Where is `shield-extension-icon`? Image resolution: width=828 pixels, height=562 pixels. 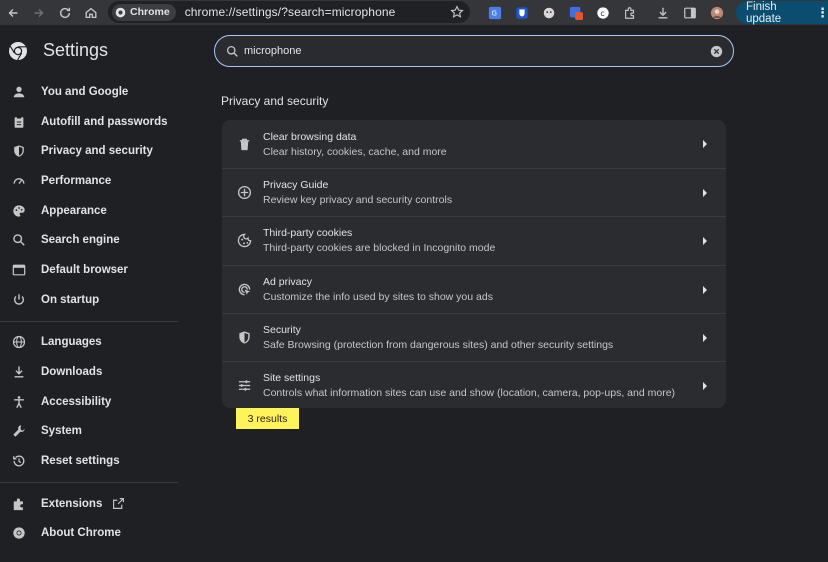
shield-extension-icon is located at coordinates (522, 12).